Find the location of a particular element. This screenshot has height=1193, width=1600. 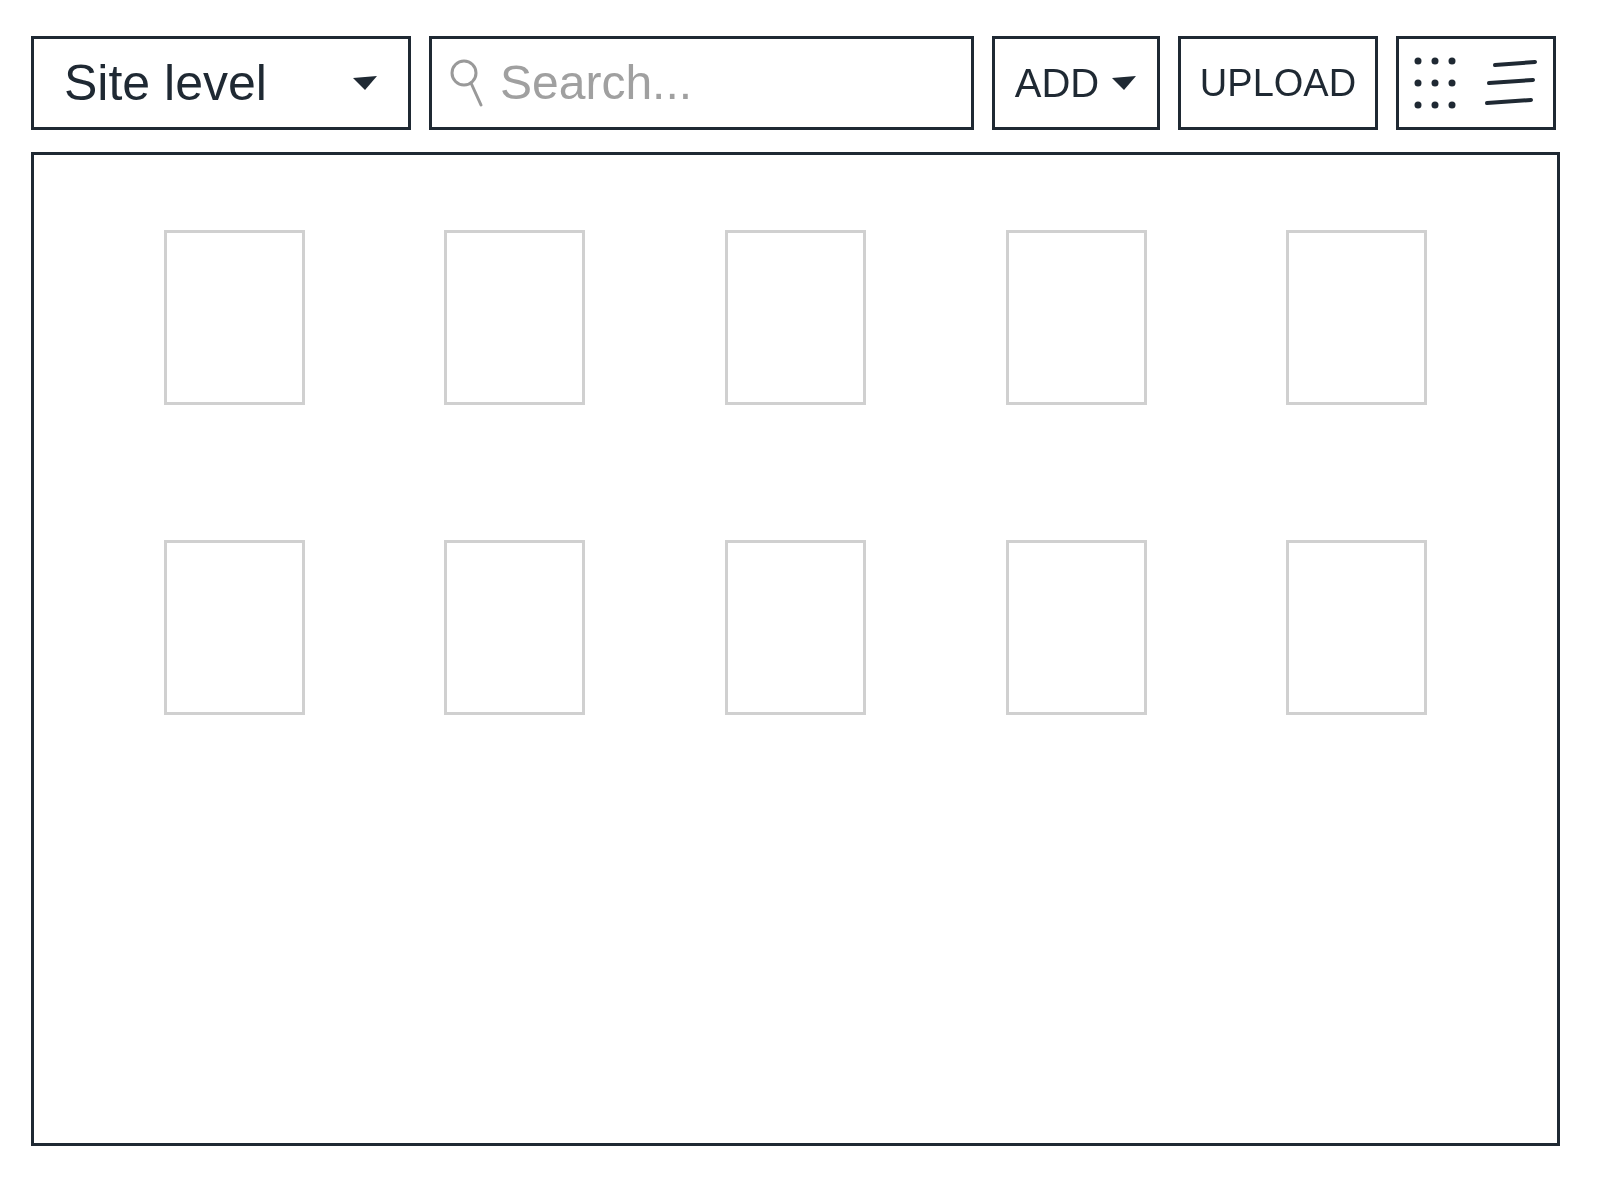

add-button: ADD is located at coordinates (1076, 83).